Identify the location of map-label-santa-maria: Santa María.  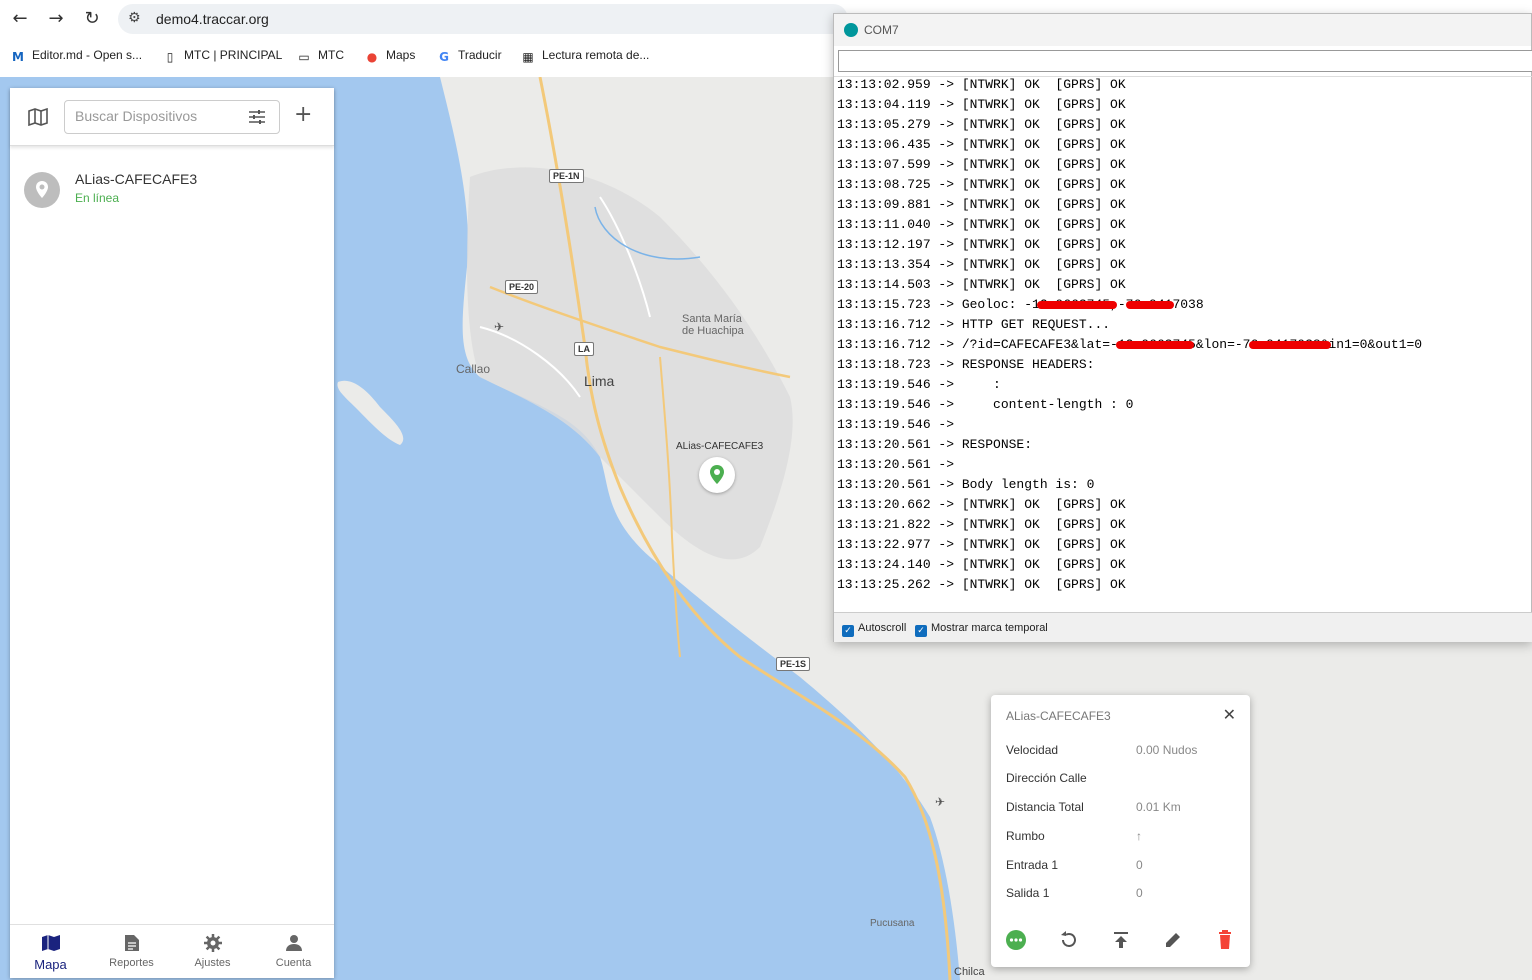
(712, 319).